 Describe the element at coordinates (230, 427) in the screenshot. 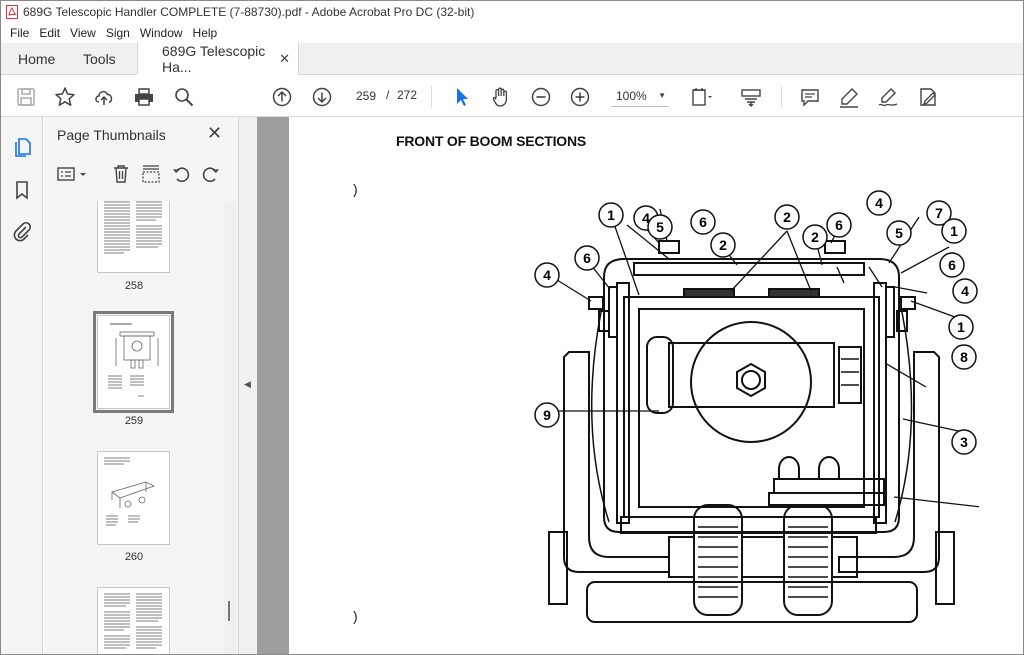

I see `thumbnail-scrollbar` at that location.